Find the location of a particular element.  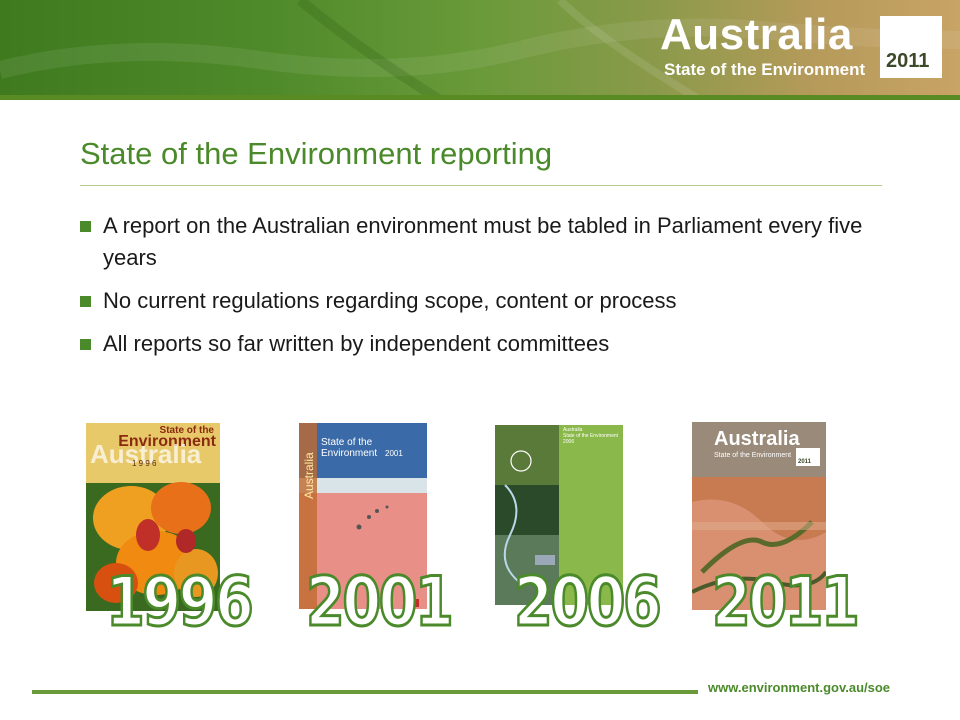

cover-2001-year: 2001 is located at coordinates (394, 453).